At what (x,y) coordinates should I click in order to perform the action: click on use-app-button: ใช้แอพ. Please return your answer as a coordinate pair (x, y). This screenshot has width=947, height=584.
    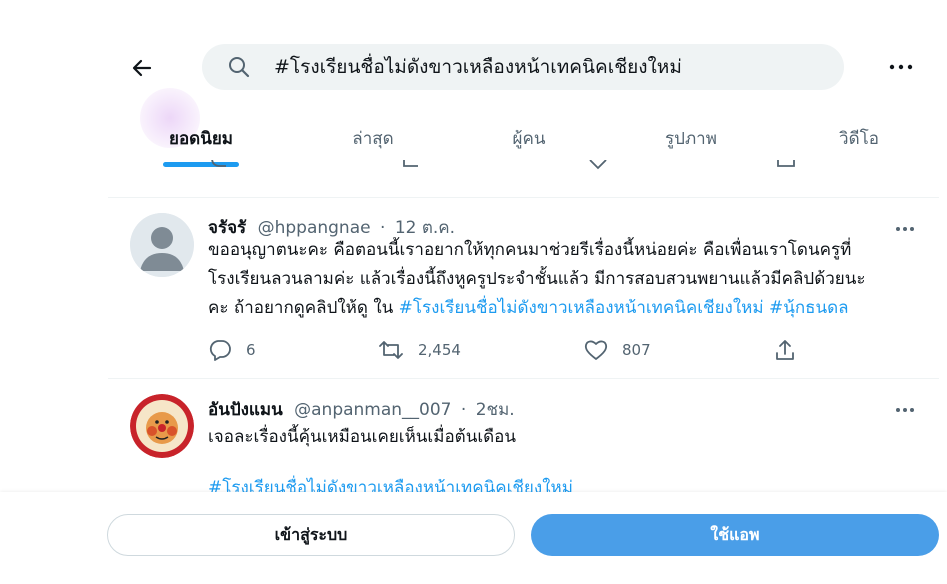
    Looking at the image, I should click on (735, 535).